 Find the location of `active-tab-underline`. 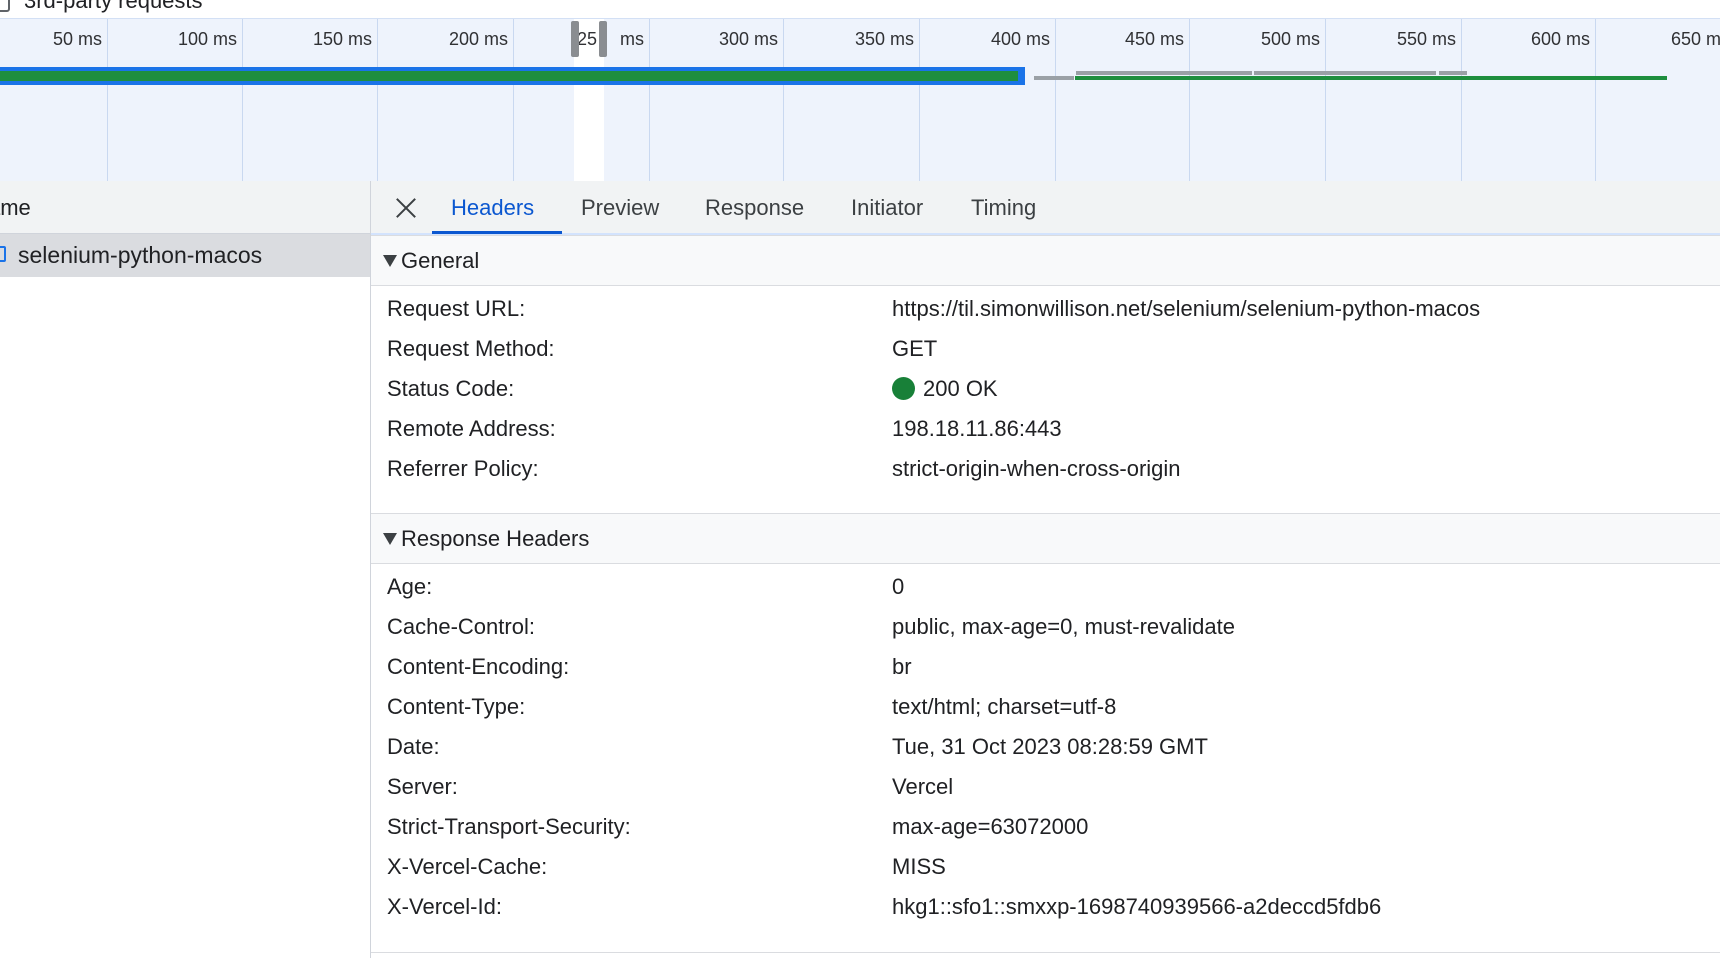

active-tab-underline is located at coordinates (497, 232).